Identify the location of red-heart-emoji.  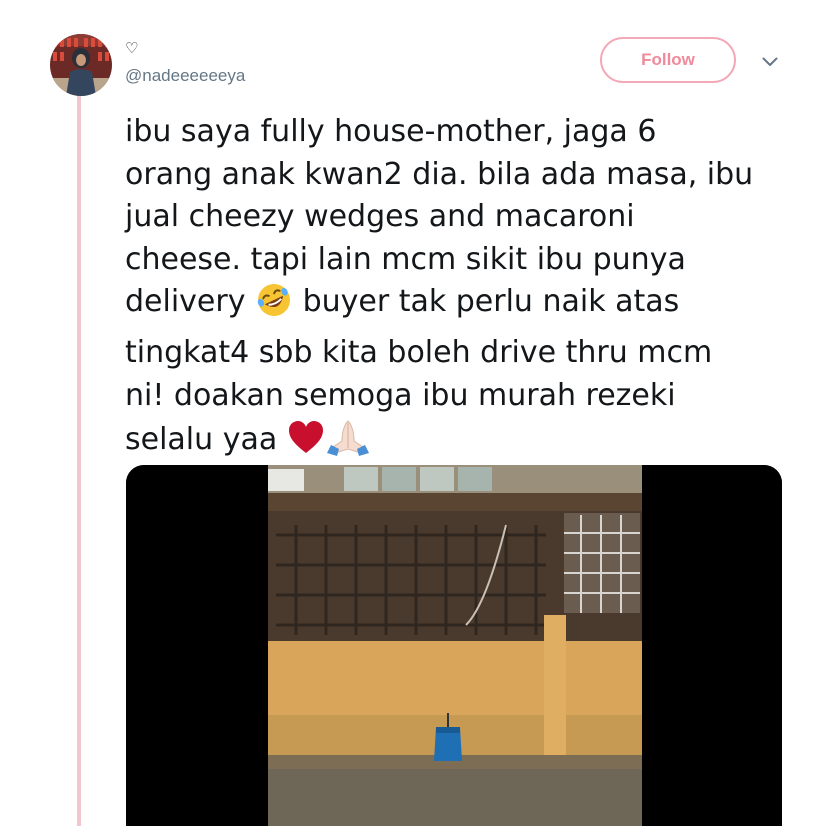
(306, 444).